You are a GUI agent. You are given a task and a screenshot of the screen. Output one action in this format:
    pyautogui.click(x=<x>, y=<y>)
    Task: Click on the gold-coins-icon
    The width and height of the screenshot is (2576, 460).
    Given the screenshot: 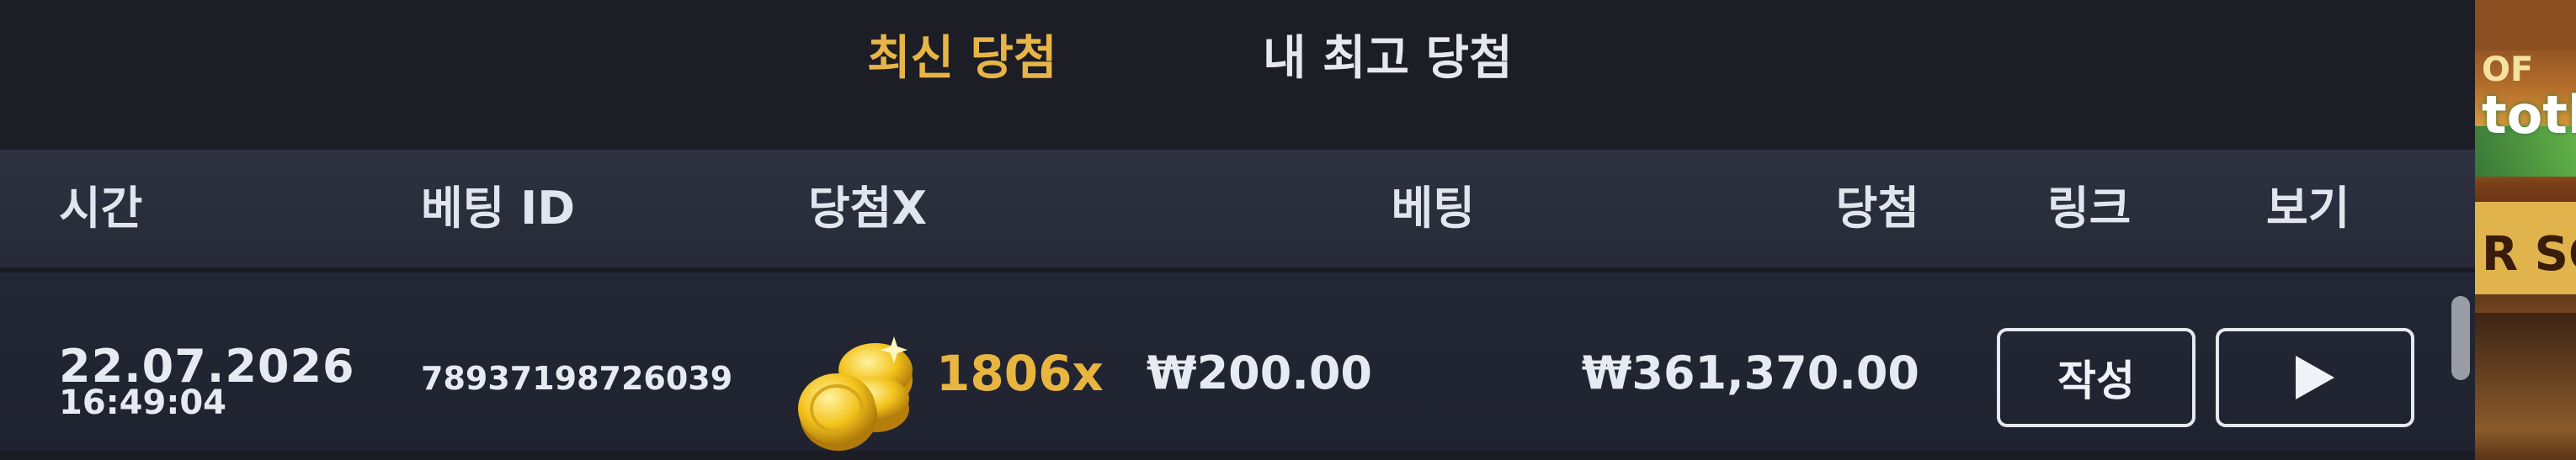 What is the action you would take?
    pyautogui.click(x=856, y=393)
    